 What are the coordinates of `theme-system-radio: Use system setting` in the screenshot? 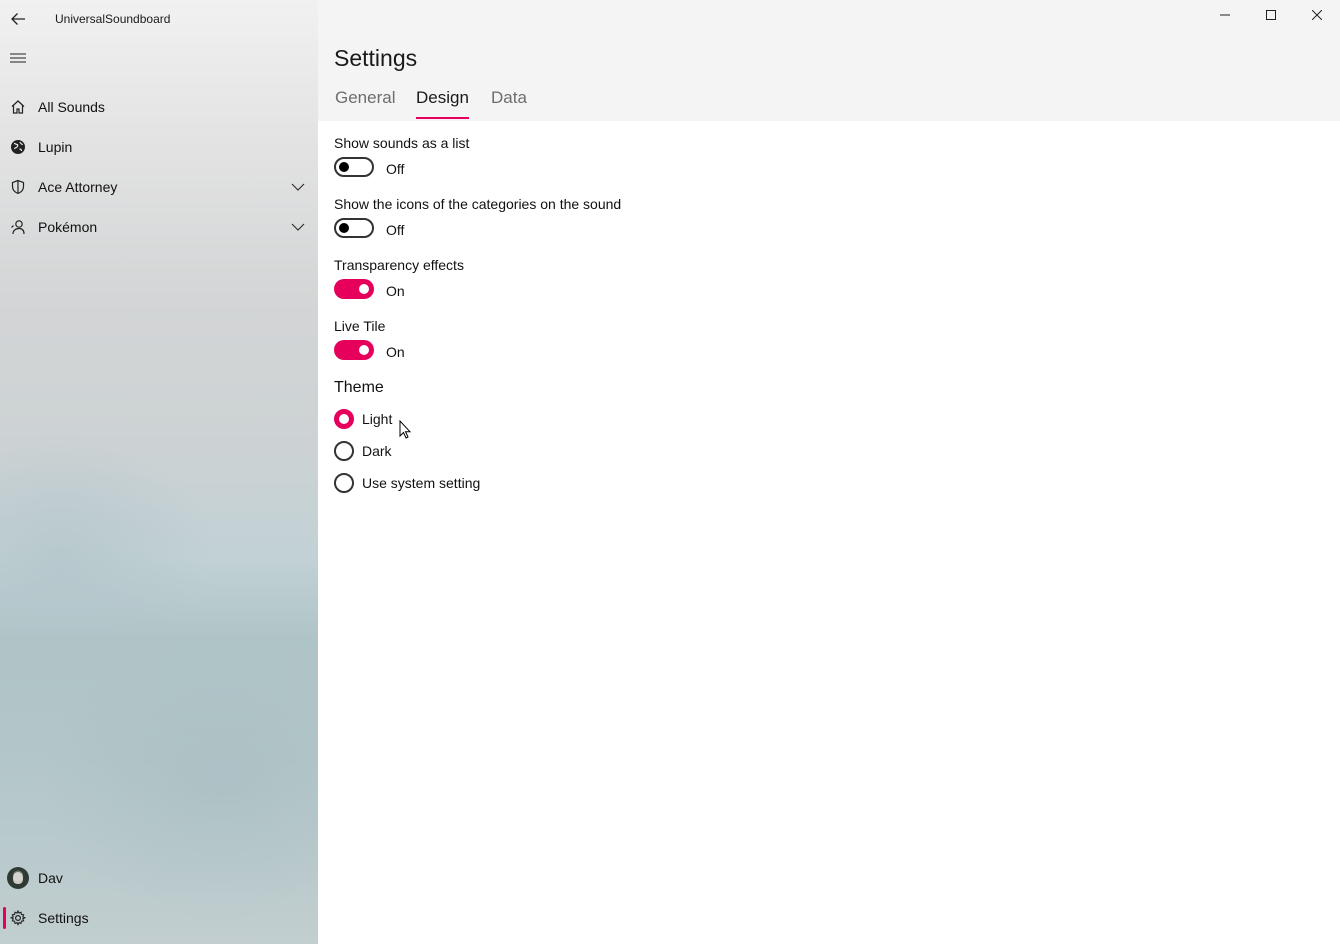 It's located at (407, 483).